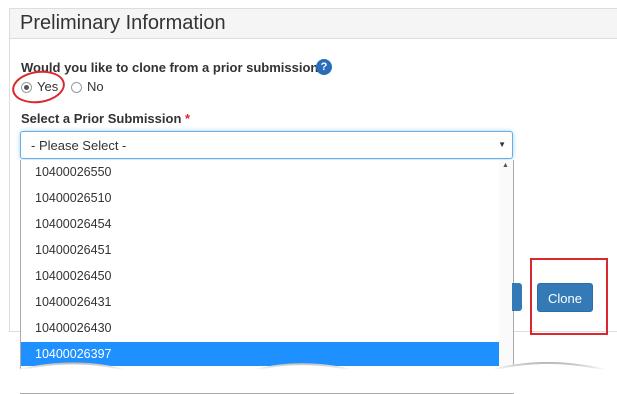  Describe the element at coordinates (308, 377) in the screenshot. I see `torn-edge` at that location.